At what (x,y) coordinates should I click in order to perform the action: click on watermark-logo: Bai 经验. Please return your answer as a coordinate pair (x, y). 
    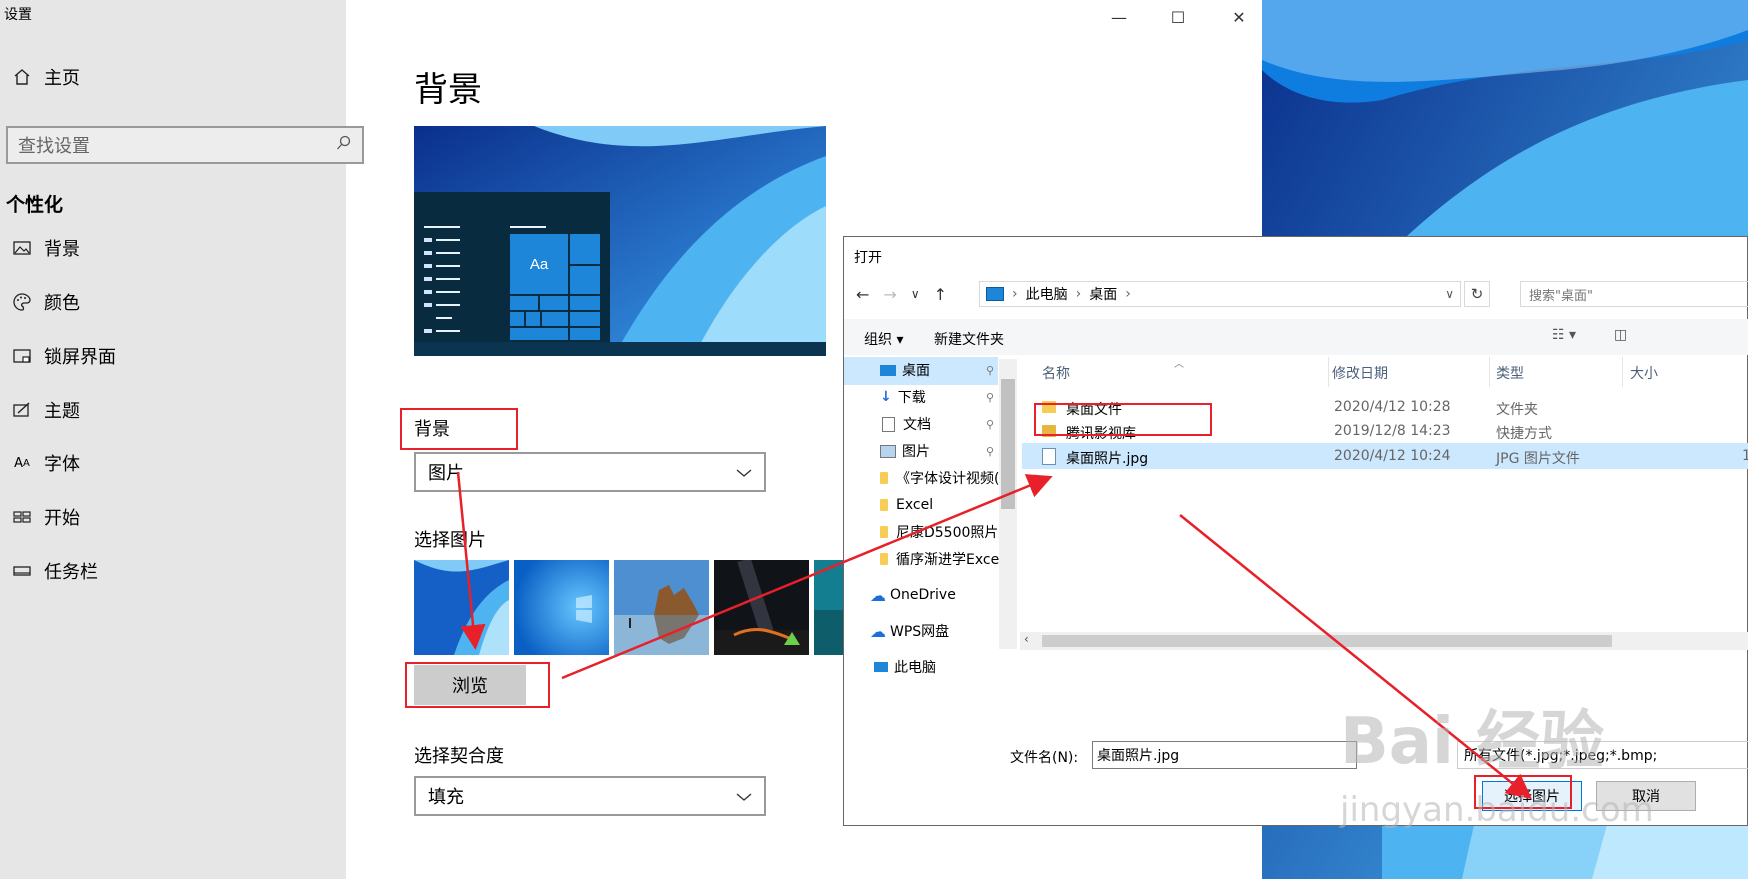
    Looking at the image, I should click on (1472, 742).